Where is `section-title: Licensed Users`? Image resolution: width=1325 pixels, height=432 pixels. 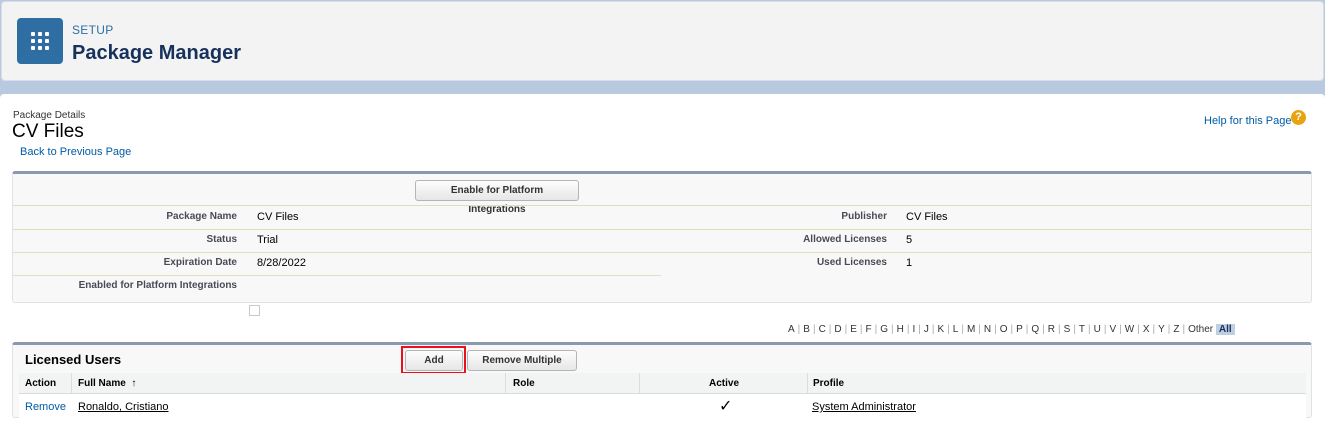
section-title: Licensed Users is located at coordinates (73, 359).